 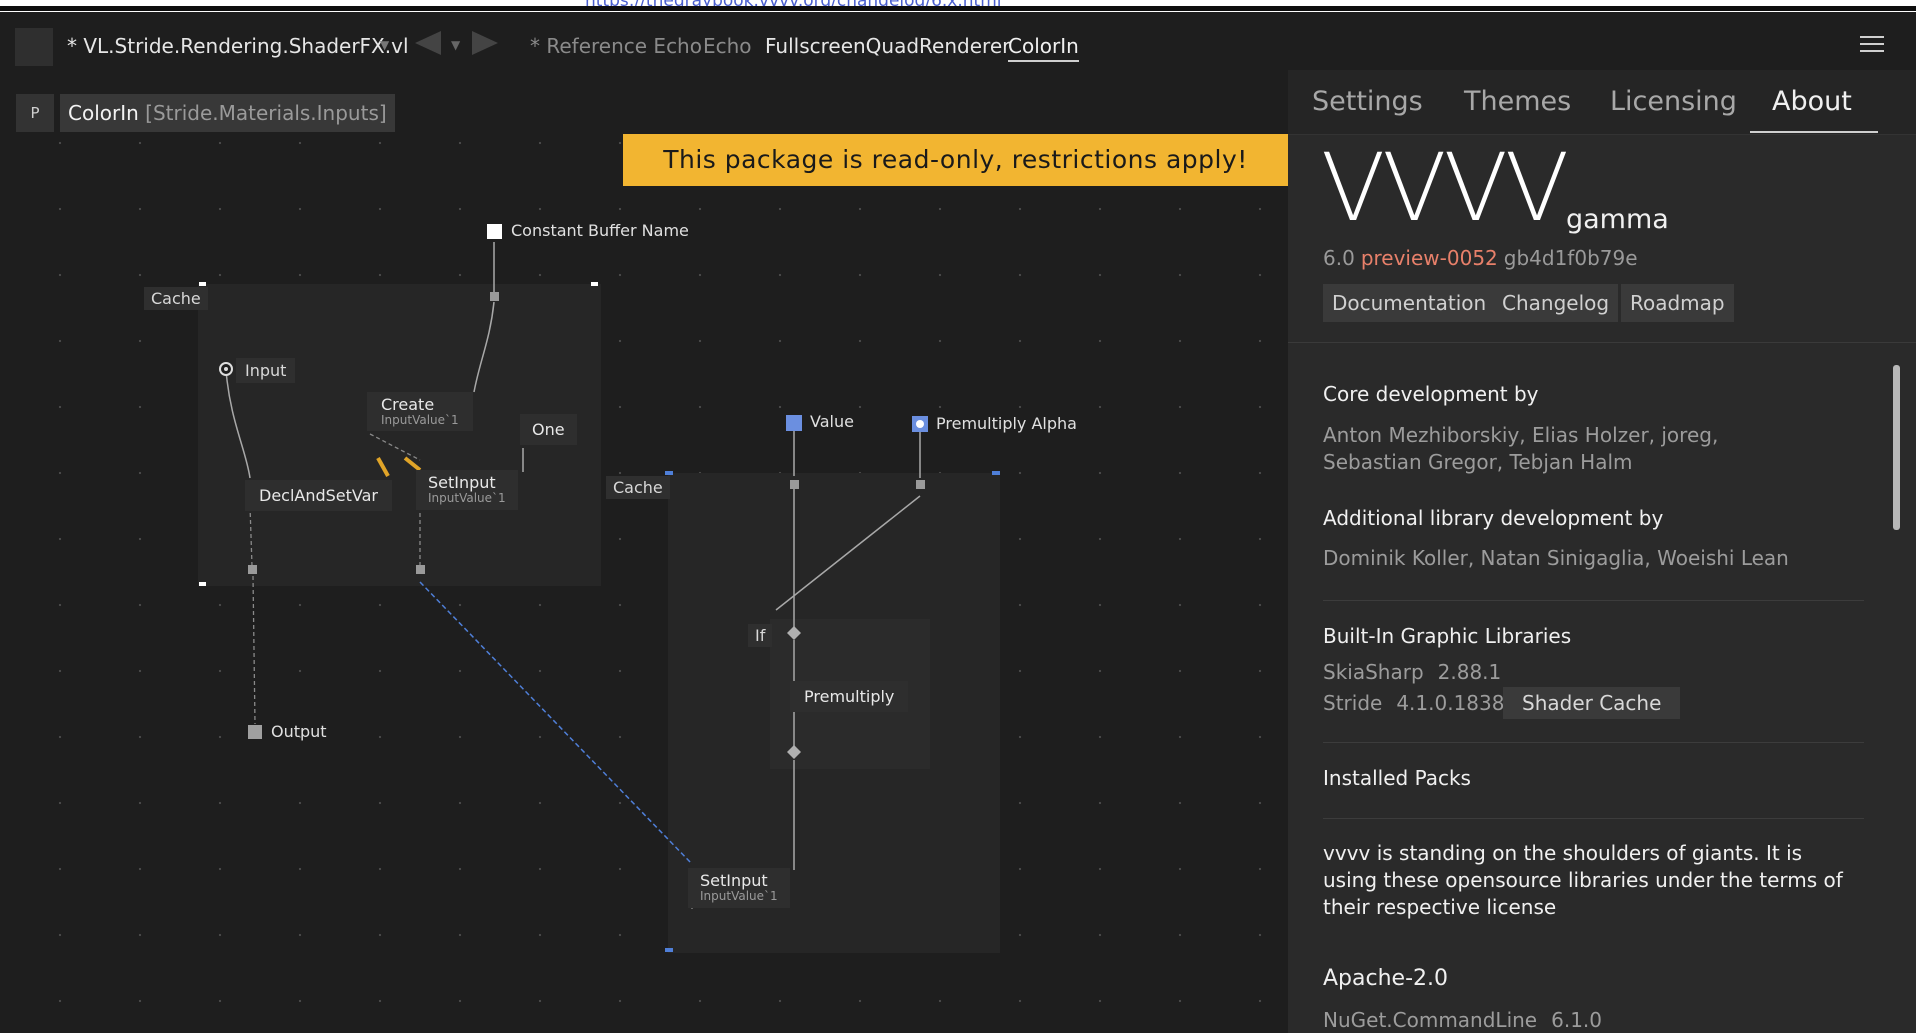 I want to click on patch-name: ColorIn, so click(x=103, y=113).